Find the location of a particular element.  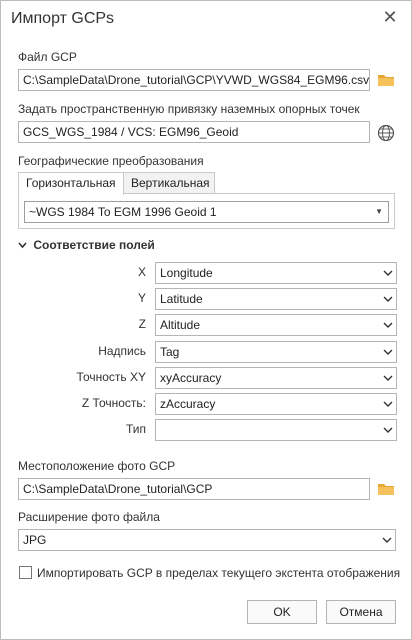

photo-location-input: C:\SampleData\Drone_tutorial\GCP is located at coordinates (194, 489).